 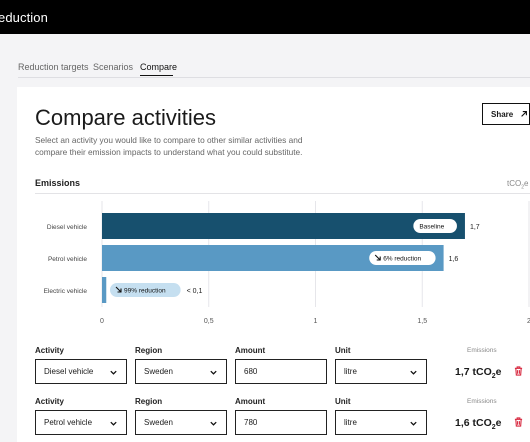 What do you see at coordinates (431, 227) in the screenshot?
I see `bar-badge-label: Baseline` at bounding box center [431, 227].